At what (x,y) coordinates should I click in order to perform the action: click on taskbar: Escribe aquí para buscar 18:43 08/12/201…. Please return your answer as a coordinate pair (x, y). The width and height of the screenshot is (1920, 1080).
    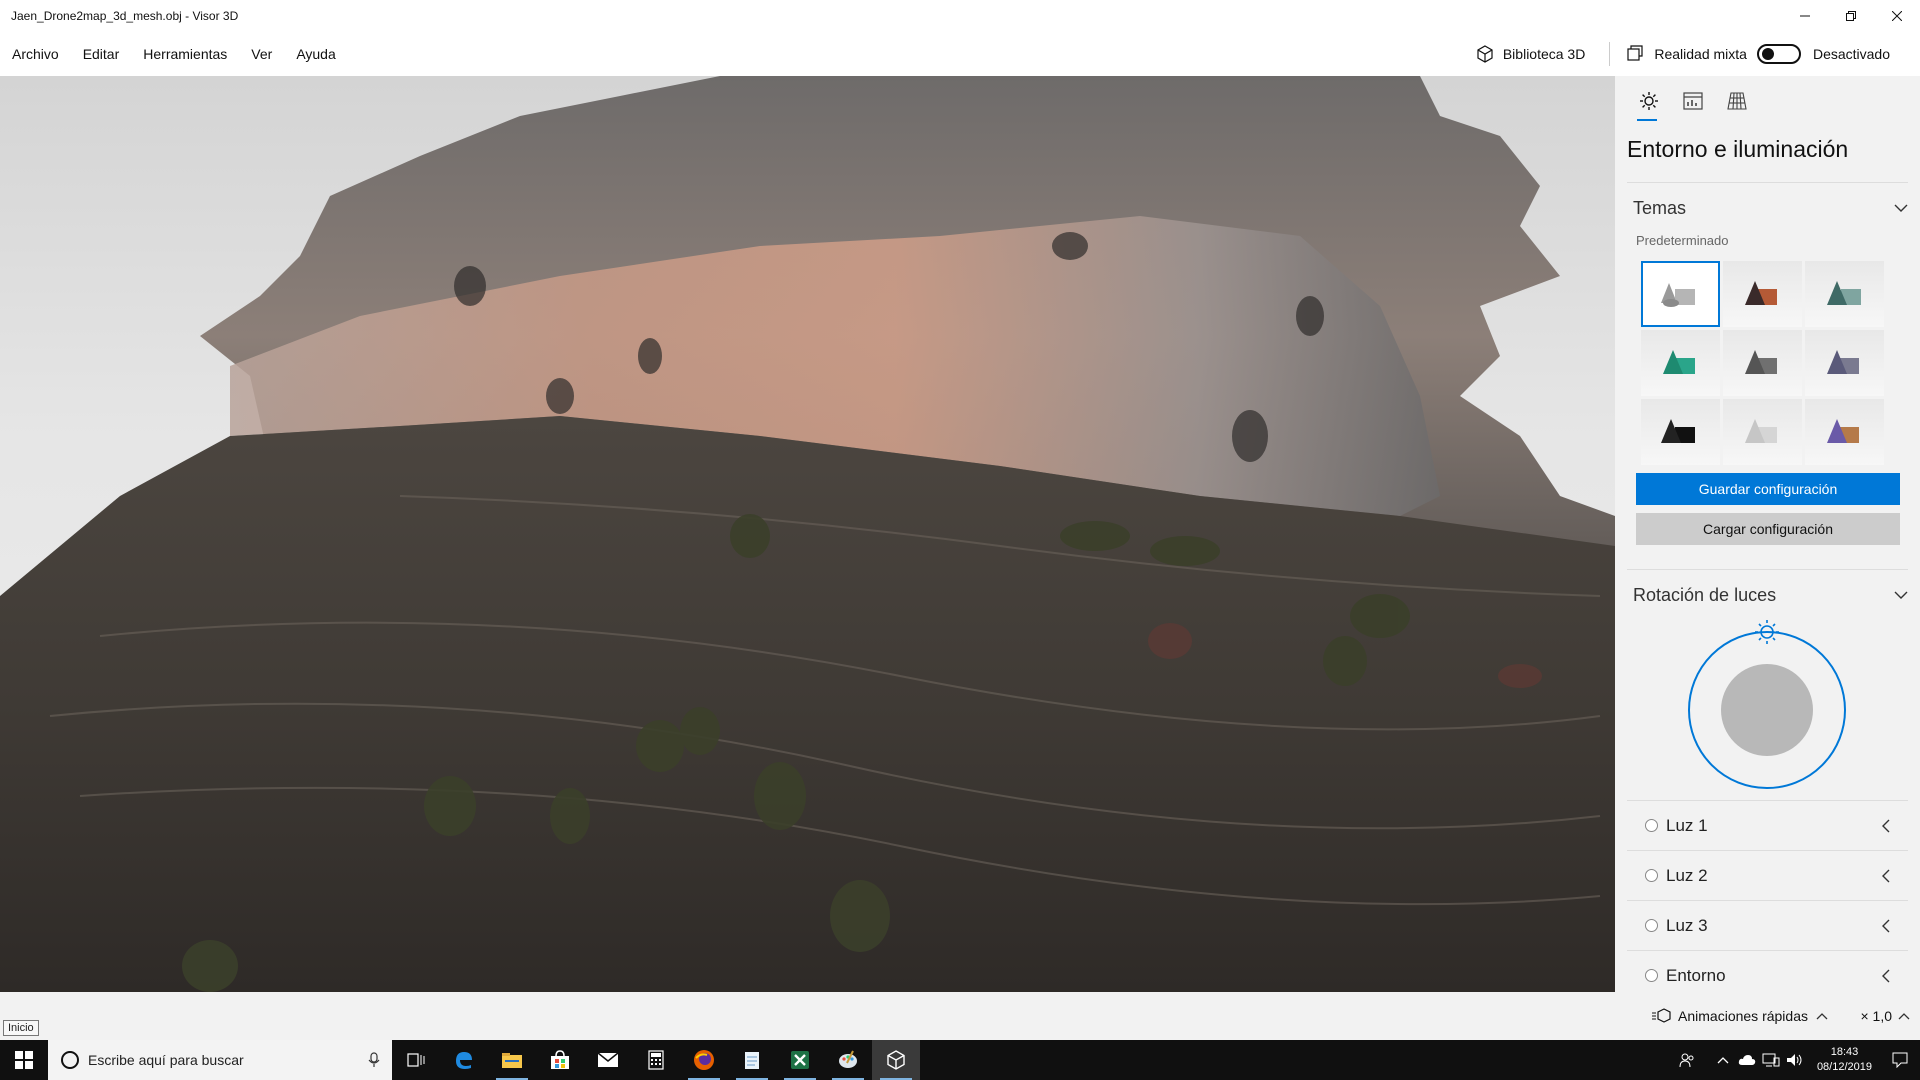
    Looking at the image, I should click on (960, 1060).